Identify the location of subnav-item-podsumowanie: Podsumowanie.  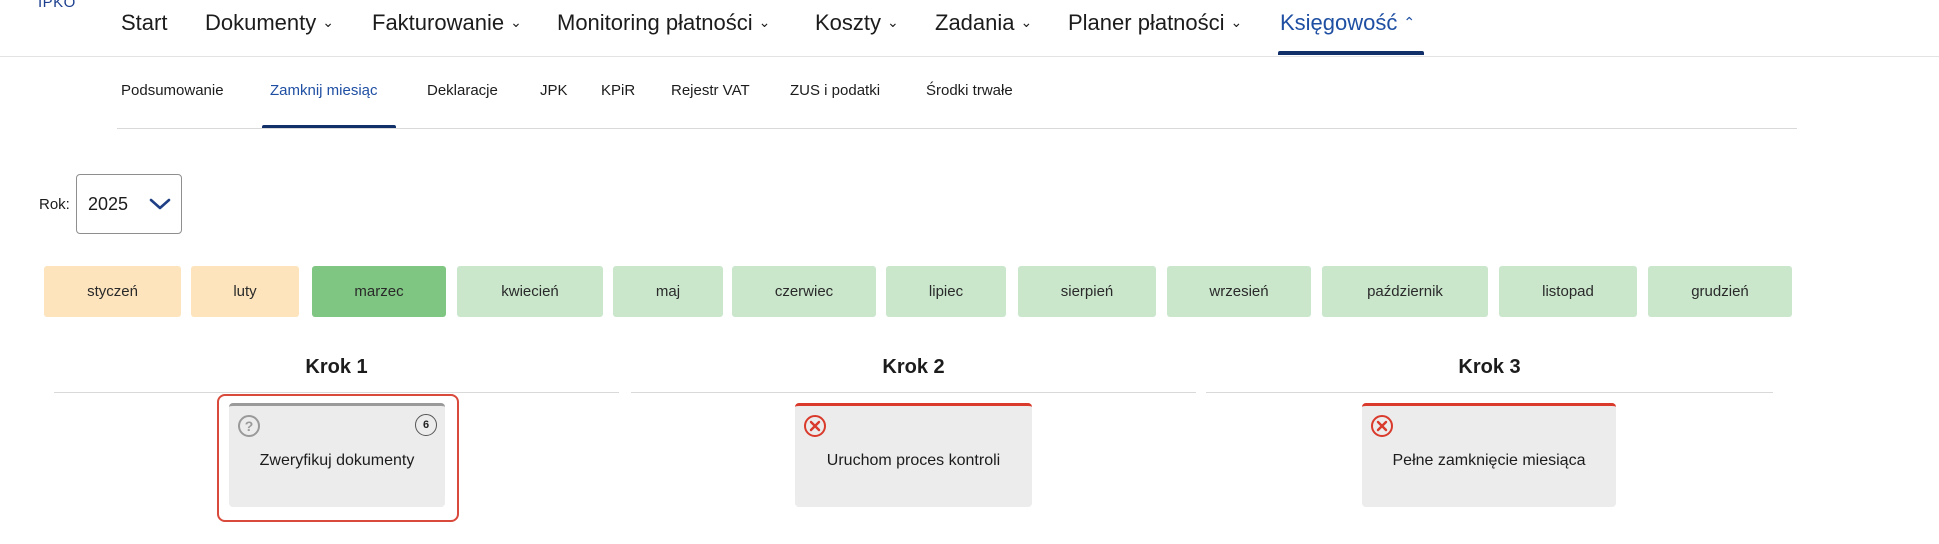
(172, 90).